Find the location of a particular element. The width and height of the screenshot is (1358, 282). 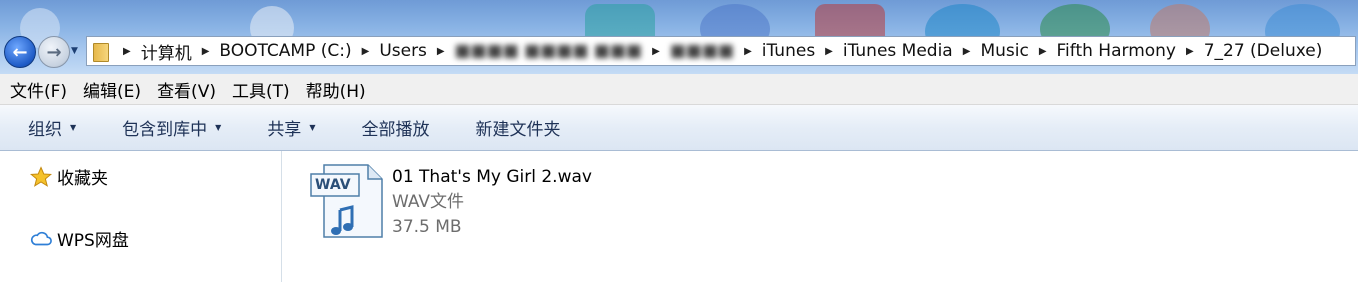

menu-file: 文件(F) is located at coordinates (37, 89).